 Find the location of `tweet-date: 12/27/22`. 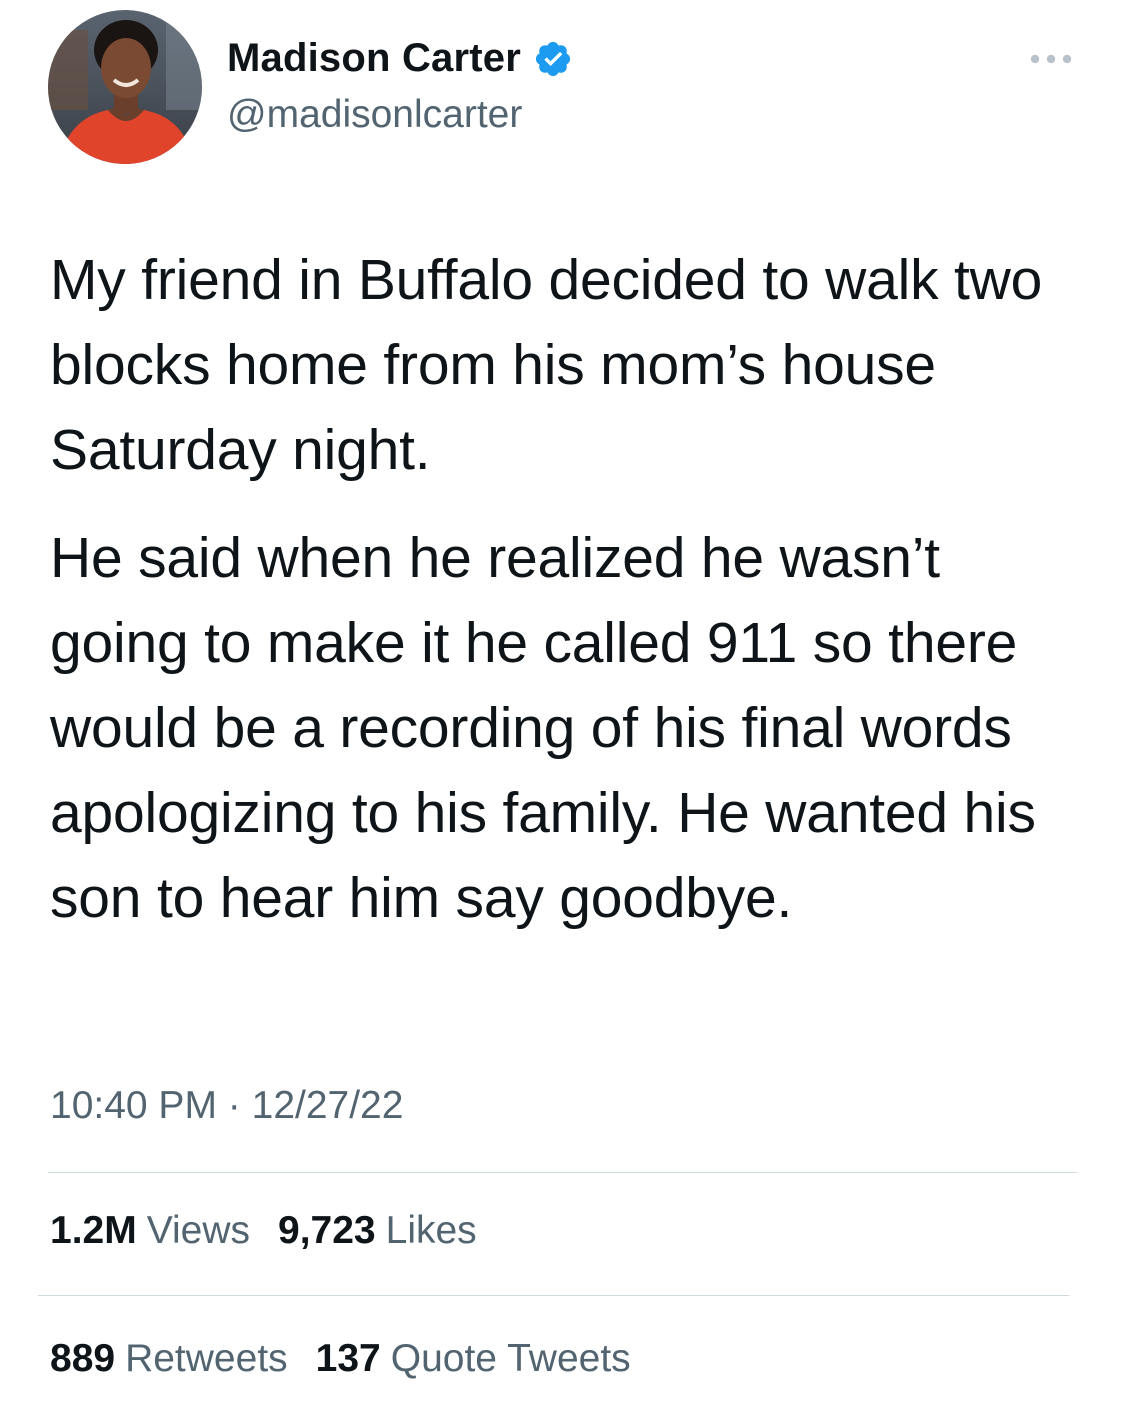

tweet-date: 12/27/22 is located at coordinates (327, 1105).